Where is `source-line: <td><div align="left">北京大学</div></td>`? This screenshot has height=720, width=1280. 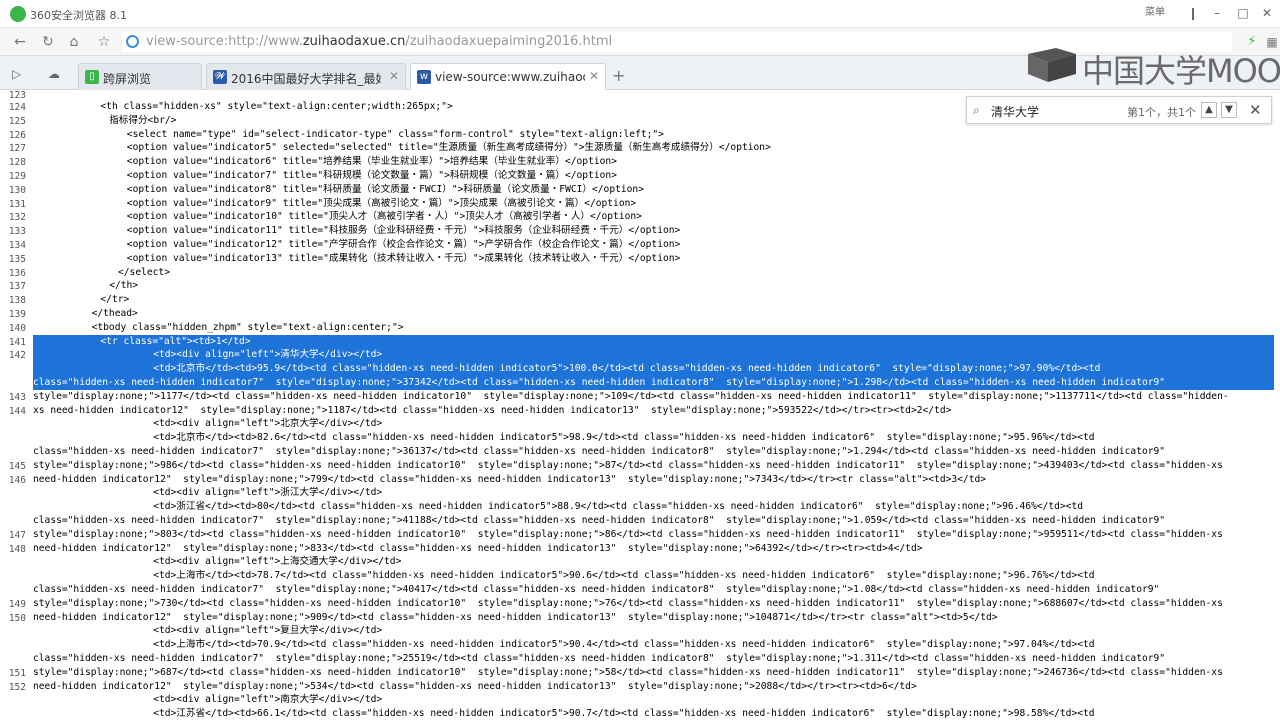 source-line: <td><div align="left">北京大学</div></td> is located at coordinates (268, 424).